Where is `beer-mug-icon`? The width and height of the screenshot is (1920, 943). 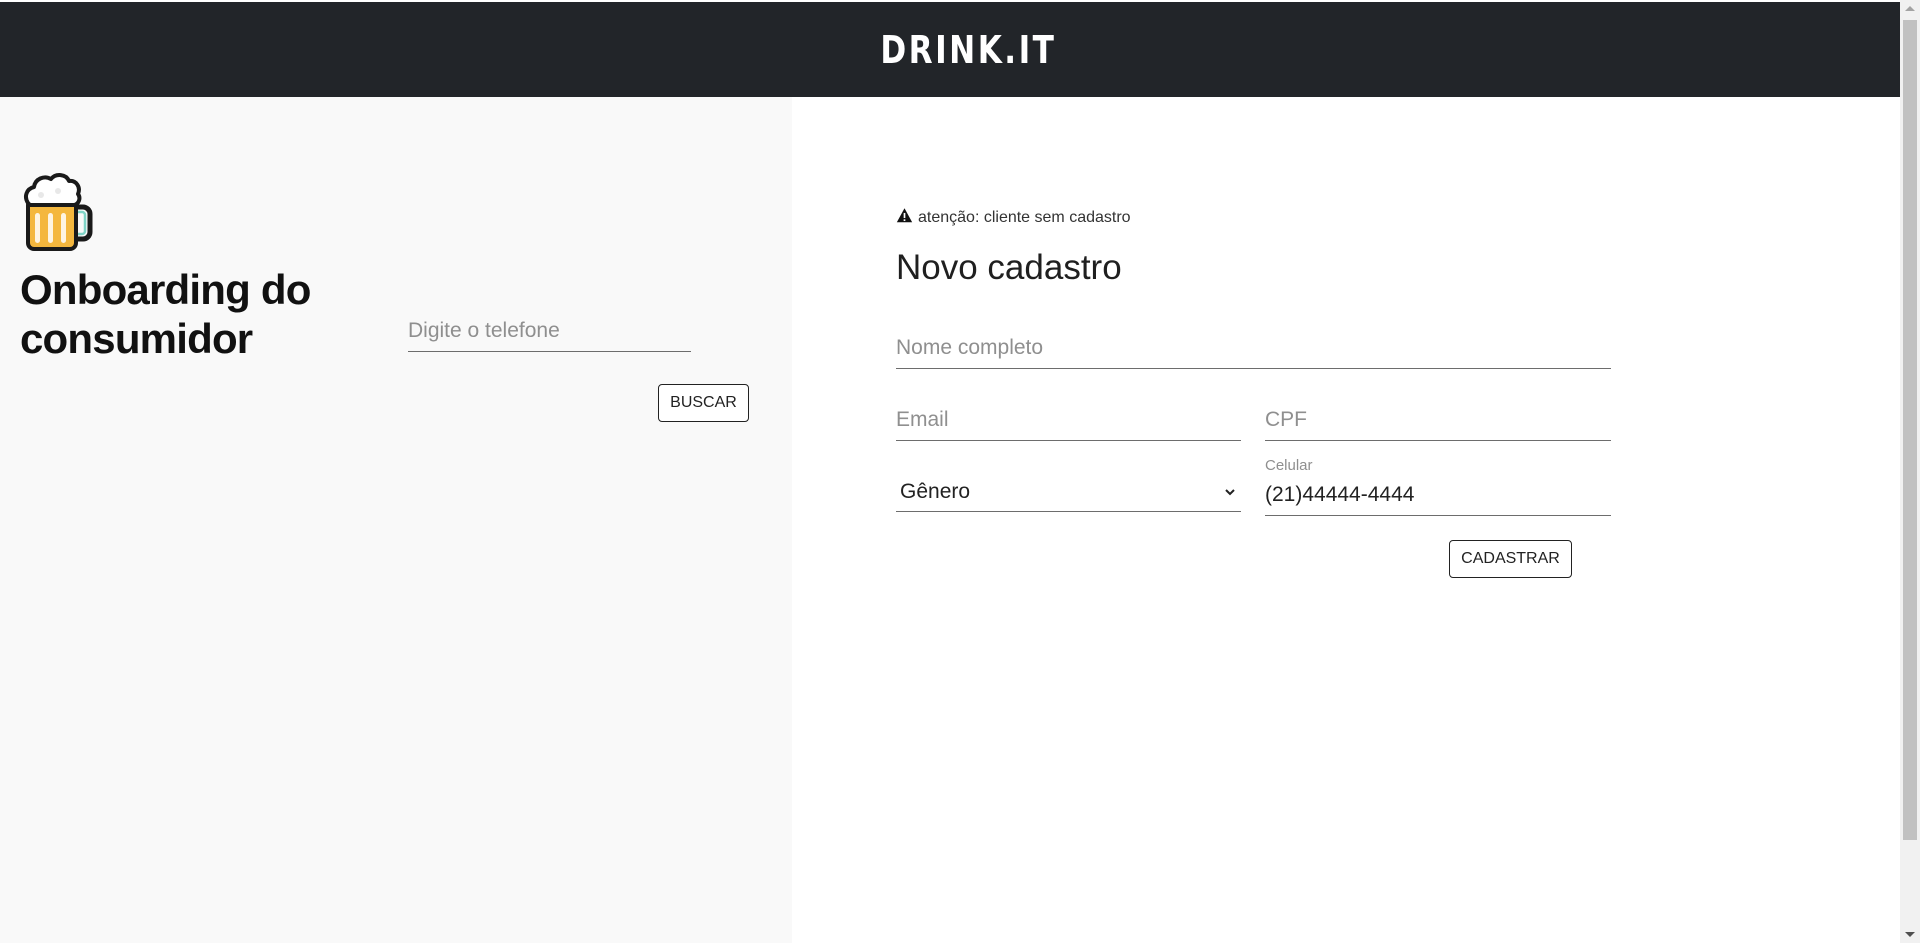 beer-mug-icon is located at coordinates (59, 213).